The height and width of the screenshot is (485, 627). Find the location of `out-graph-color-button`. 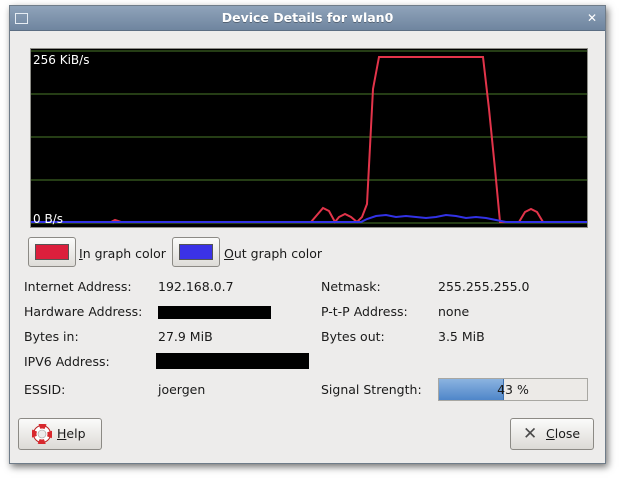

out-graph-color-button is located at coordinates (196, 252).